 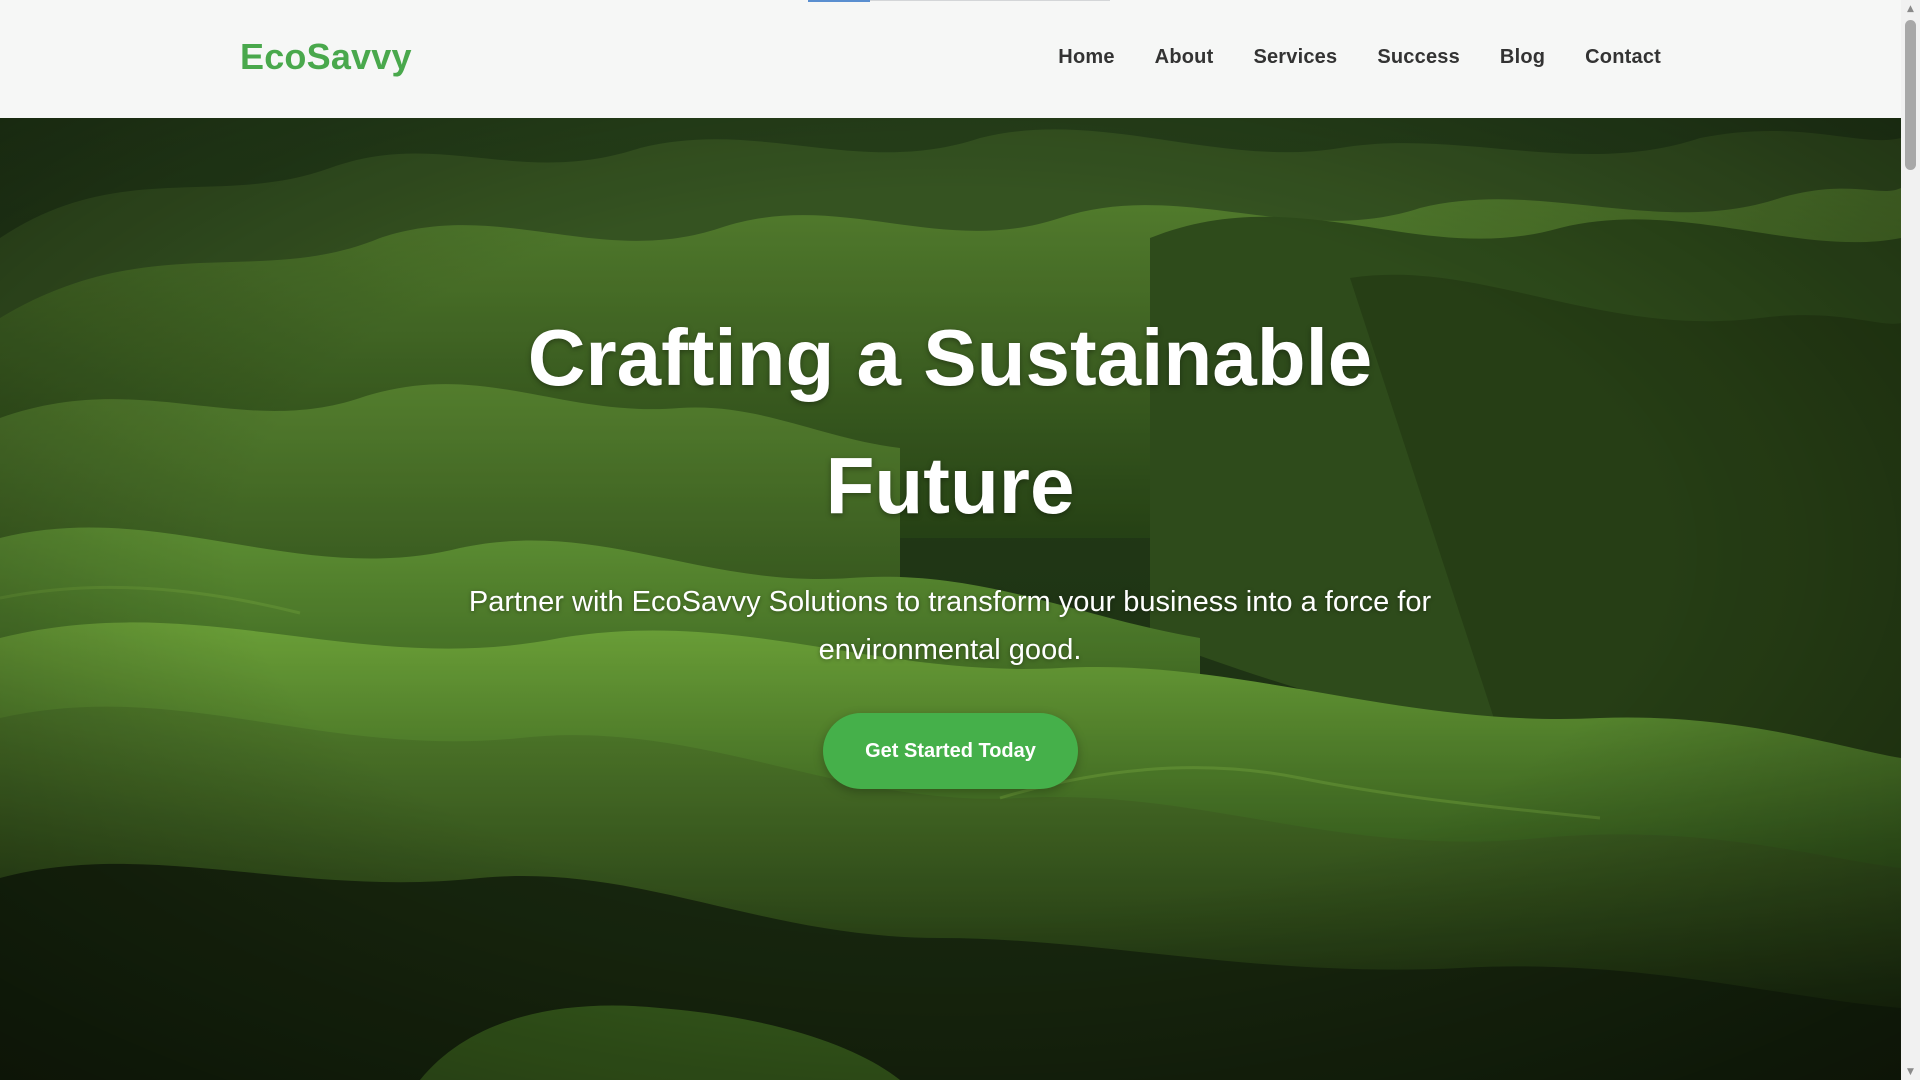 I want to click on chevron-up-icon: ▲, so click(x=1910, y=8).